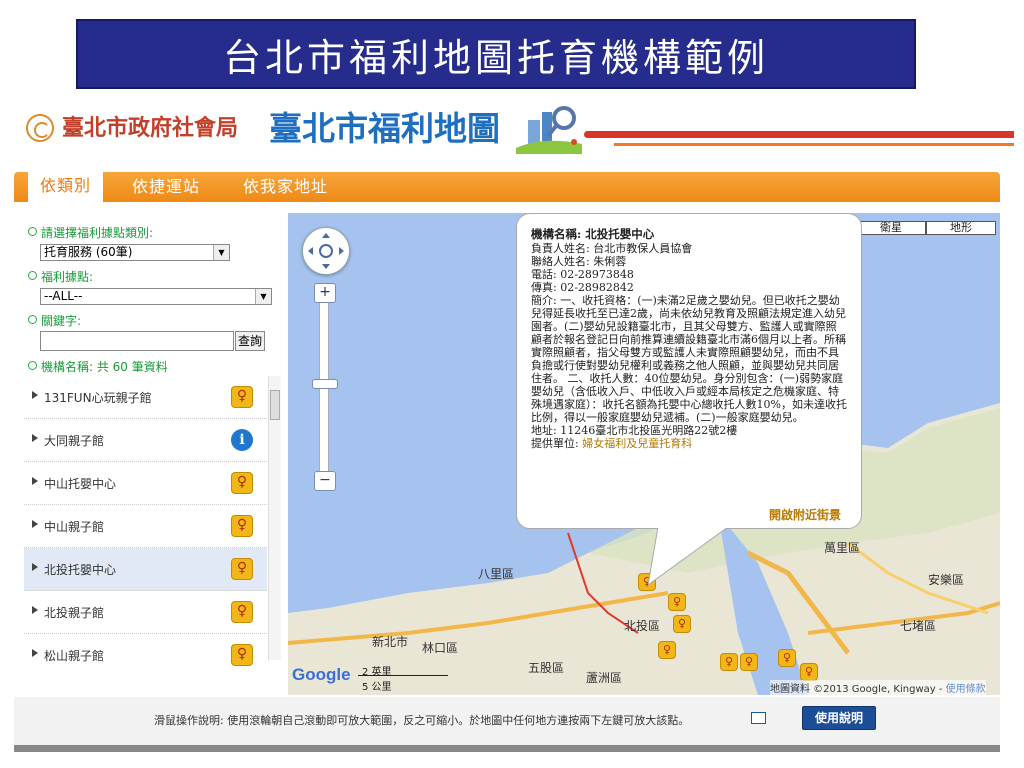 This screenshot has width=1024, height=768. Describe the element at coordinates (878, 687) in the screenshot. I see `map-attribution: 地圖資料 ©2013 Google, Kingway - 使用條款` at that location.